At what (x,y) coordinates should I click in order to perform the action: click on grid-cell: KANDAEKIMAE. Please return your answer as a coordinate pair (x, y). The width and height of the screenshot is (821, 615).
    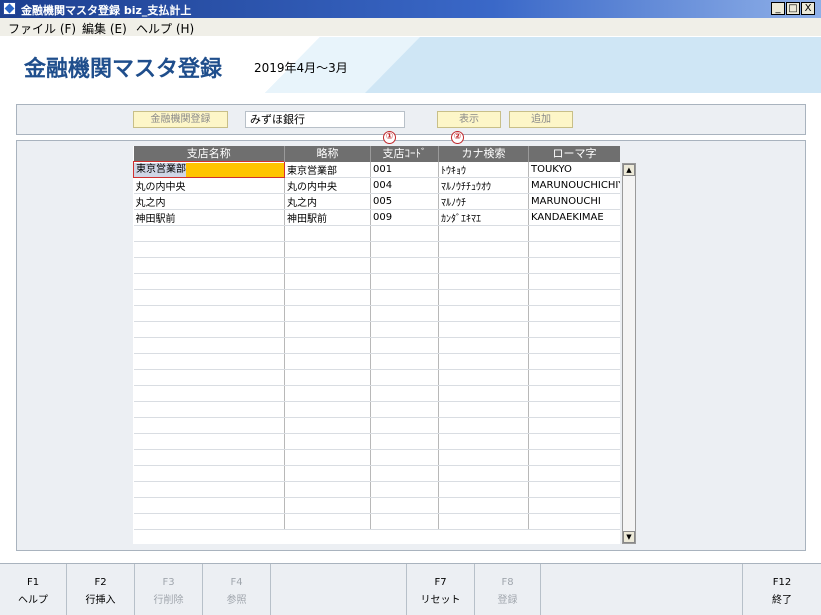
    Looking at the image, I should click on (574, 217).